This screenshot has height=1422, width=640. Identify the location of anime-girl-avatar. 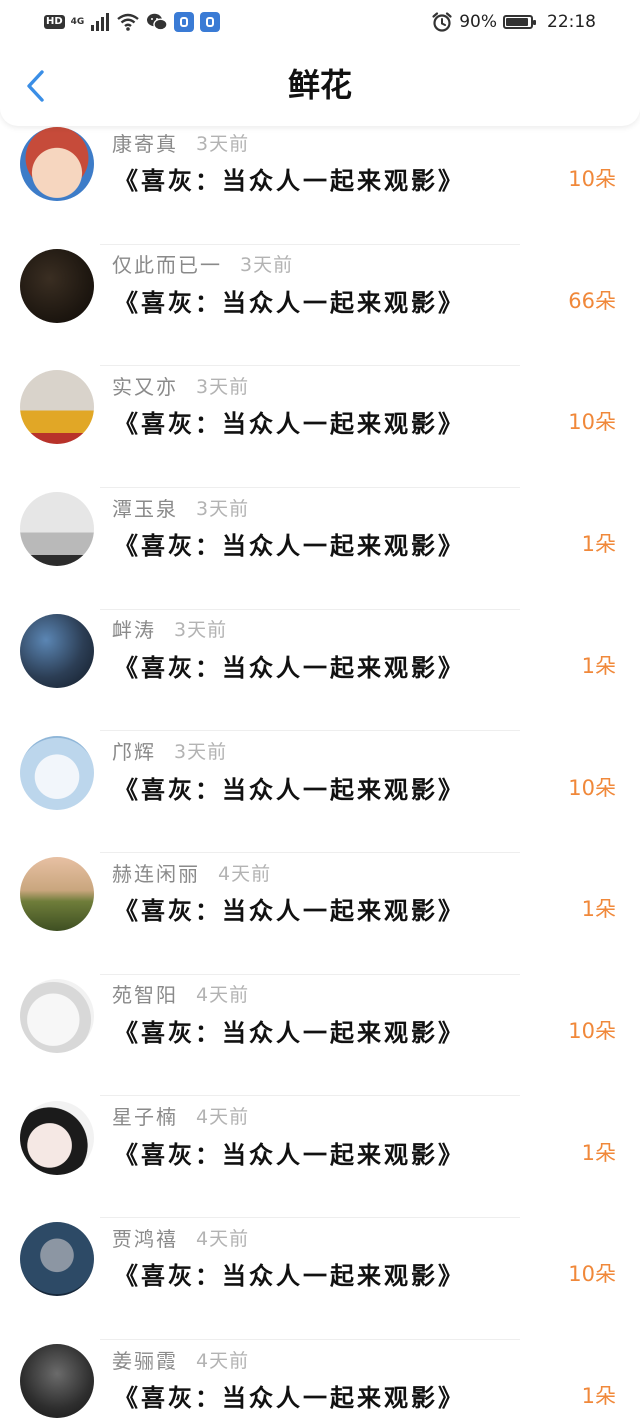
(57, 772).